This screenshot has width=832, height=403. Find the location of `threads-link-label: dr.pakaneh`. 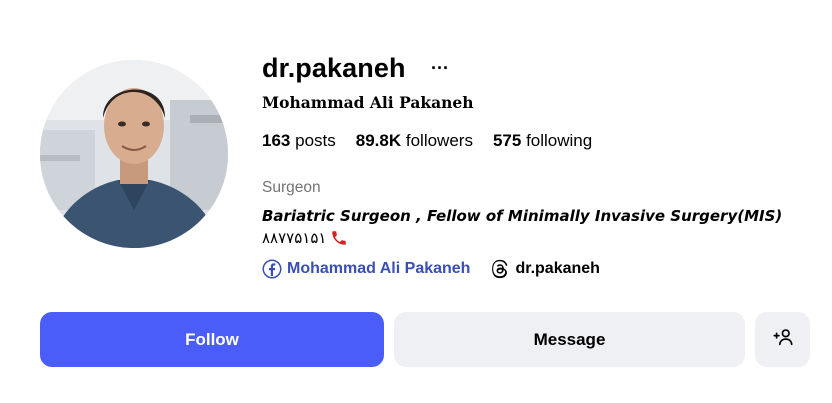

threads-link-label: dr.pakaneh is located at coordinates (557, 268).